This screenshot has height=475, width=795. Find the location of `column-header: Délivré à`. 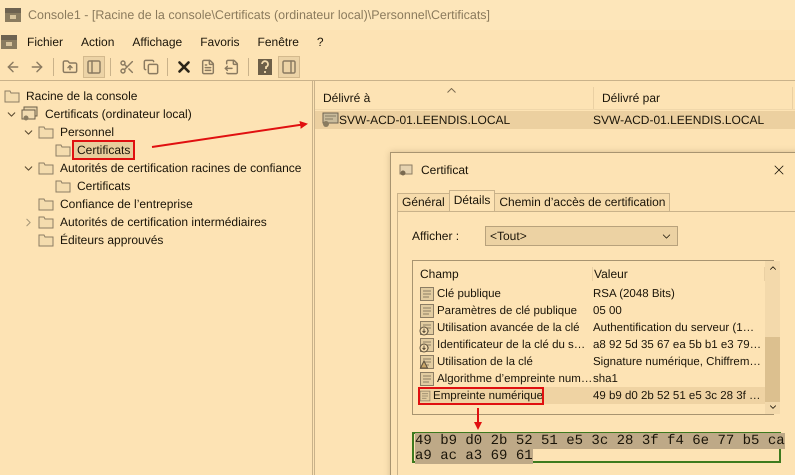

column-header: Délivré à is located at coordinates (454, 98).